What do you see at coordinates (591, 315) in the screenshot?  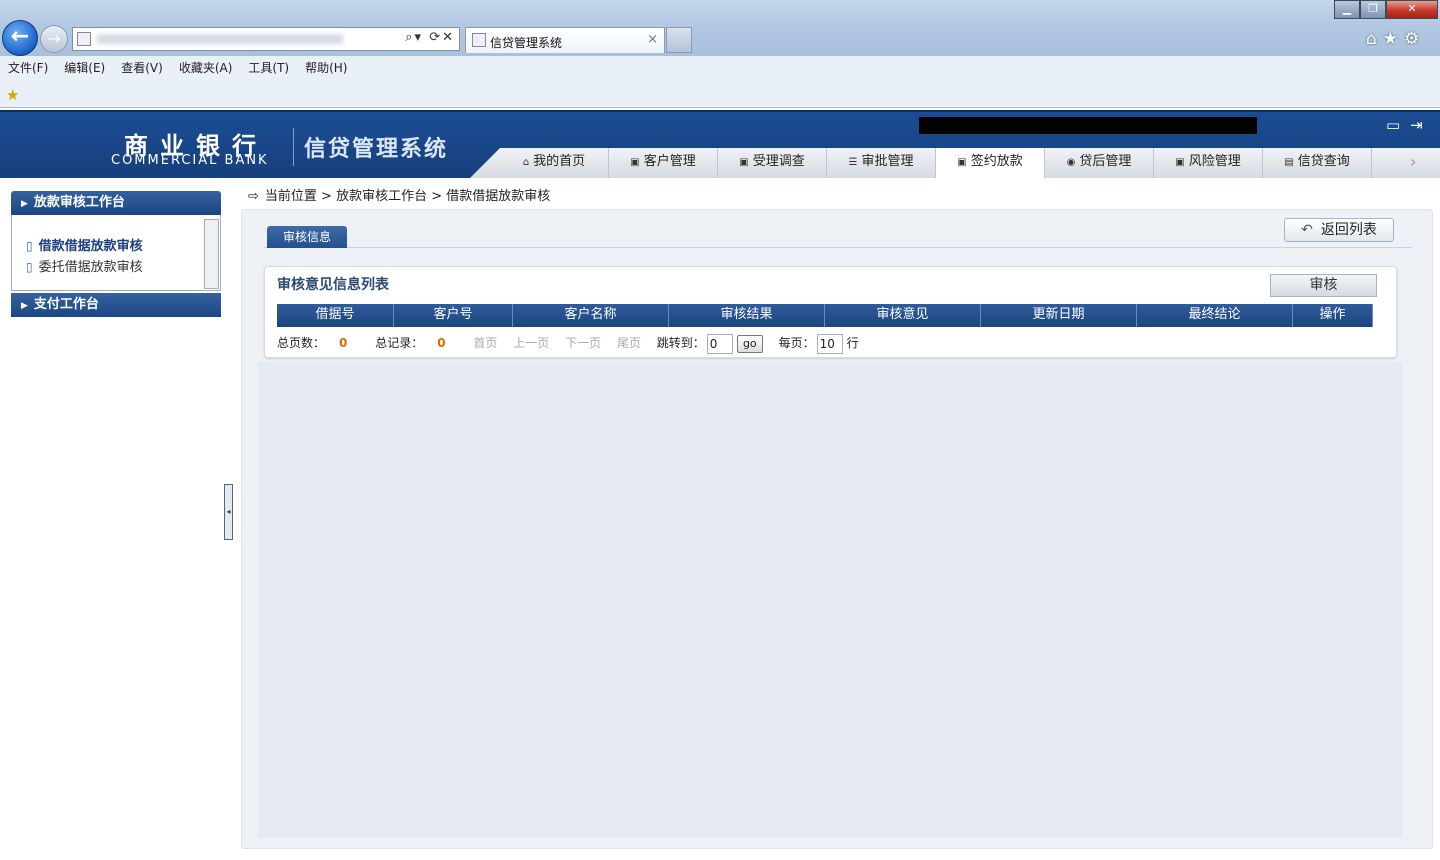 I see `column-header: 客户名称` at bounding box center [591, 315].